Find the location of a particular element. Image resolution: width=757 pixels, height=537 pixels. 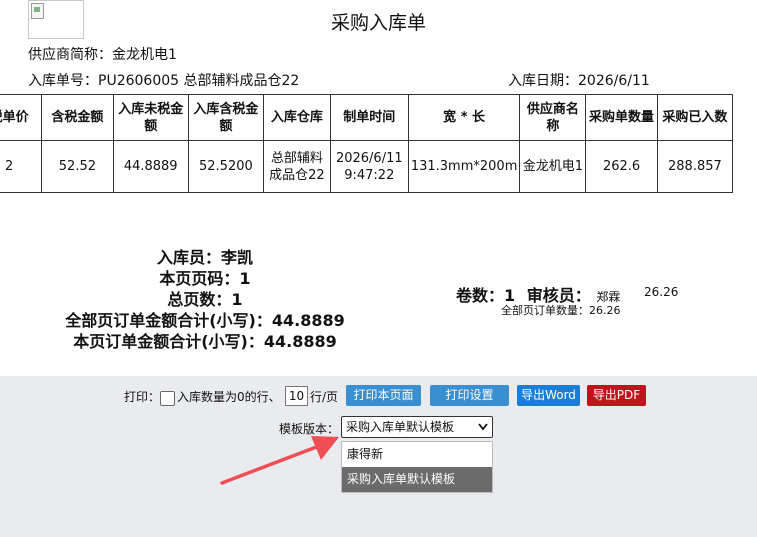

col-header: 税单价 is located at coordinates (21, 117).